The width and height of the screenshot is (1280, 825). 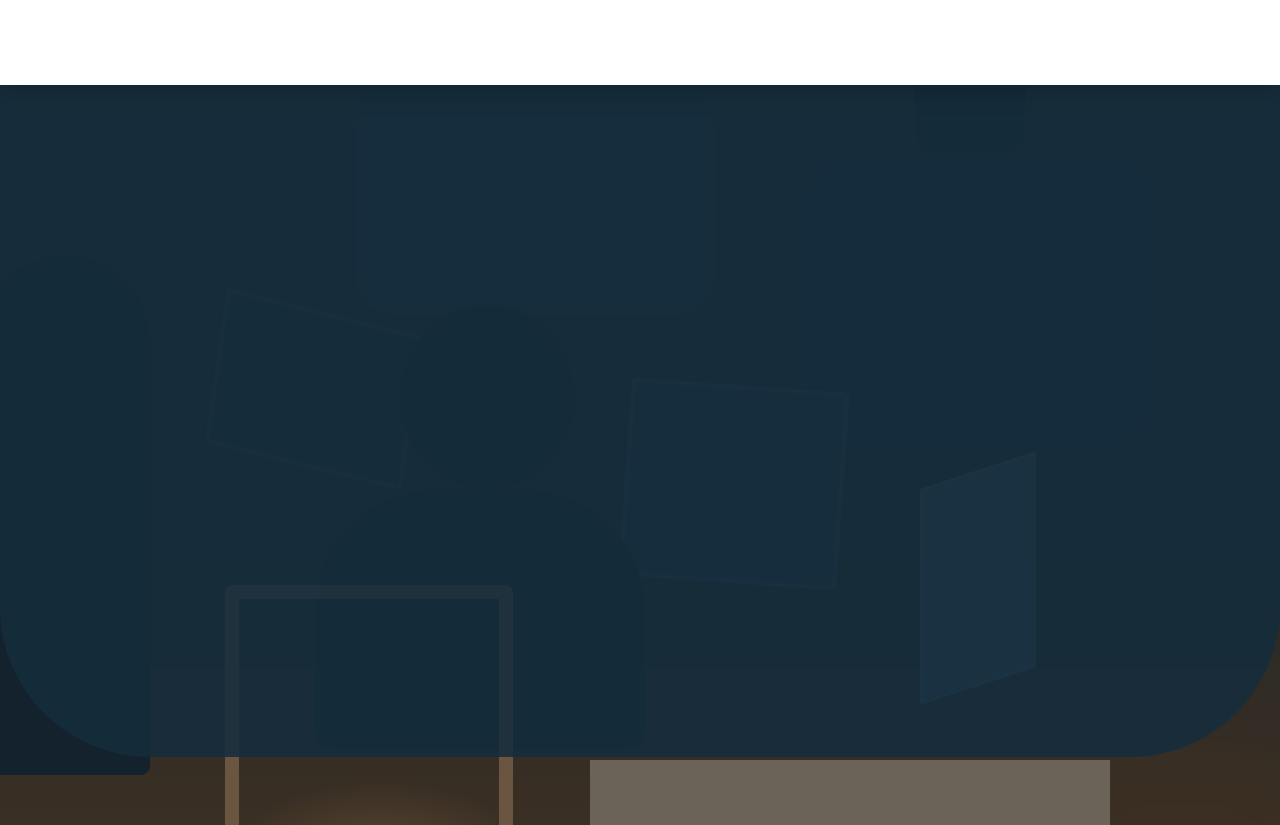 What do you see at coordinates (850, 792) in the screenshot?
I see `photo-table` at bounding box center [850, 792].